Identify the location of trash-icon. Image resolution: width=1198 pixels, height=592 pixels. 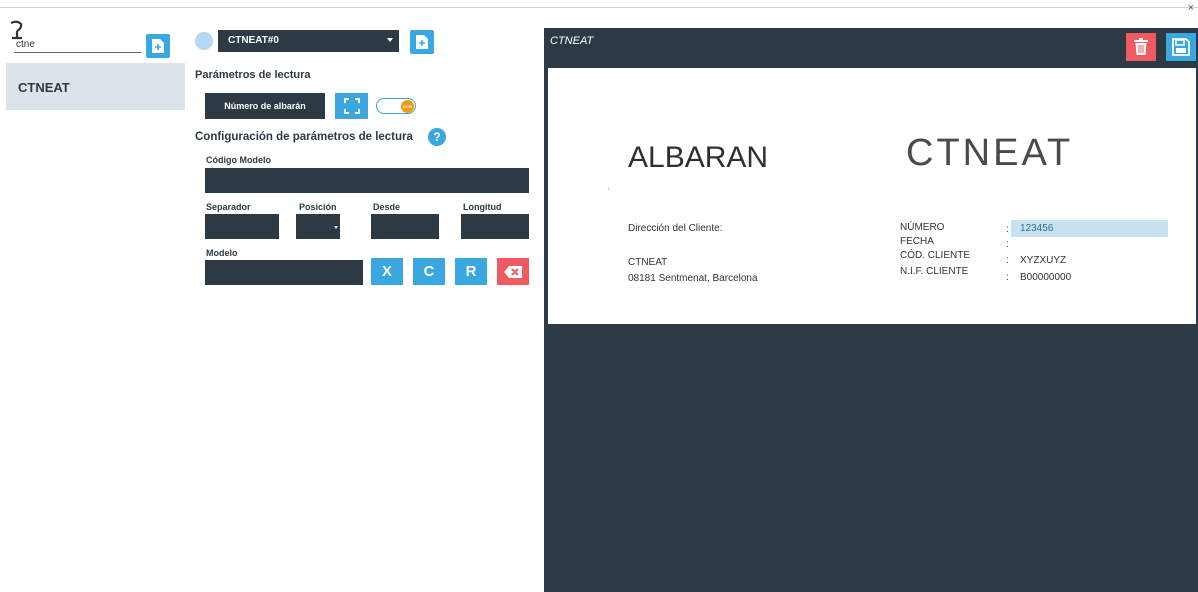
(1141, 46).